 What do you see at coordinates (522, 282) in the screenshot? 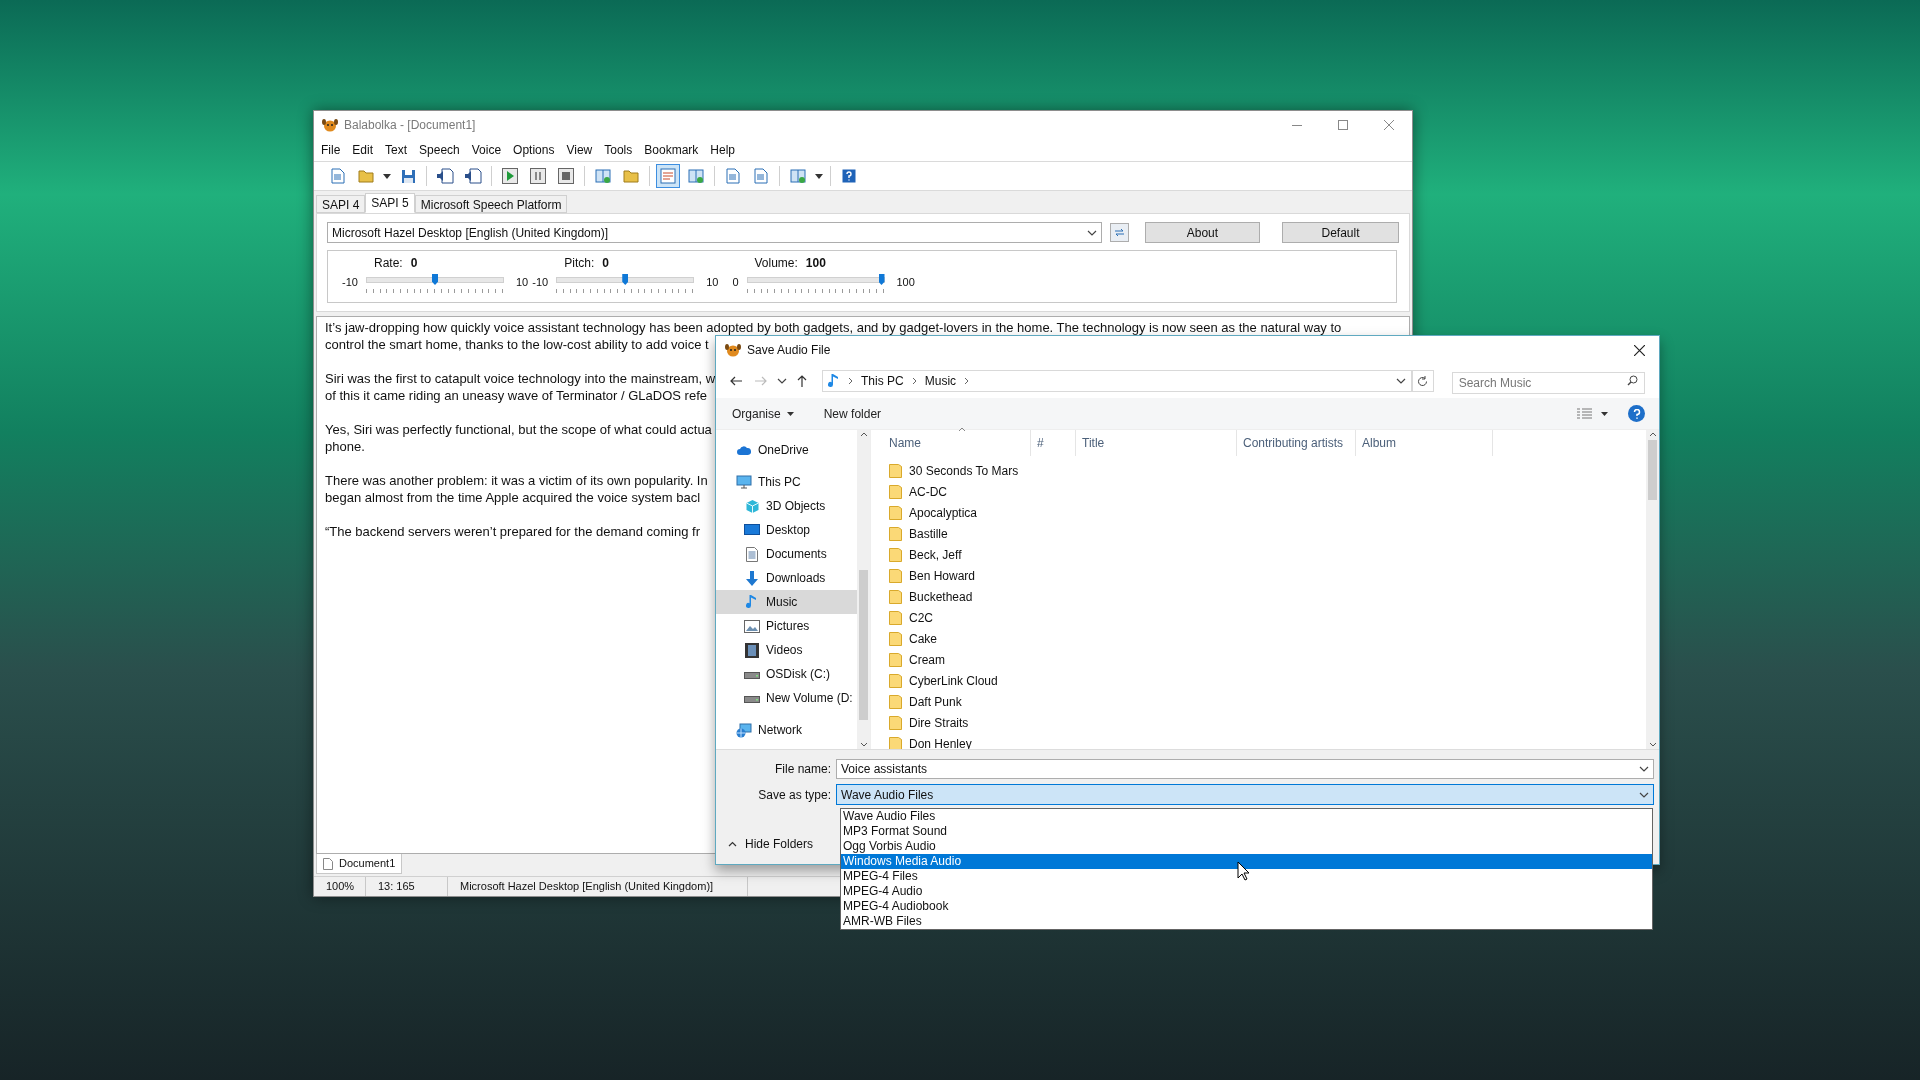
I see `slider-max: 10` at bounding box center [522, 282].